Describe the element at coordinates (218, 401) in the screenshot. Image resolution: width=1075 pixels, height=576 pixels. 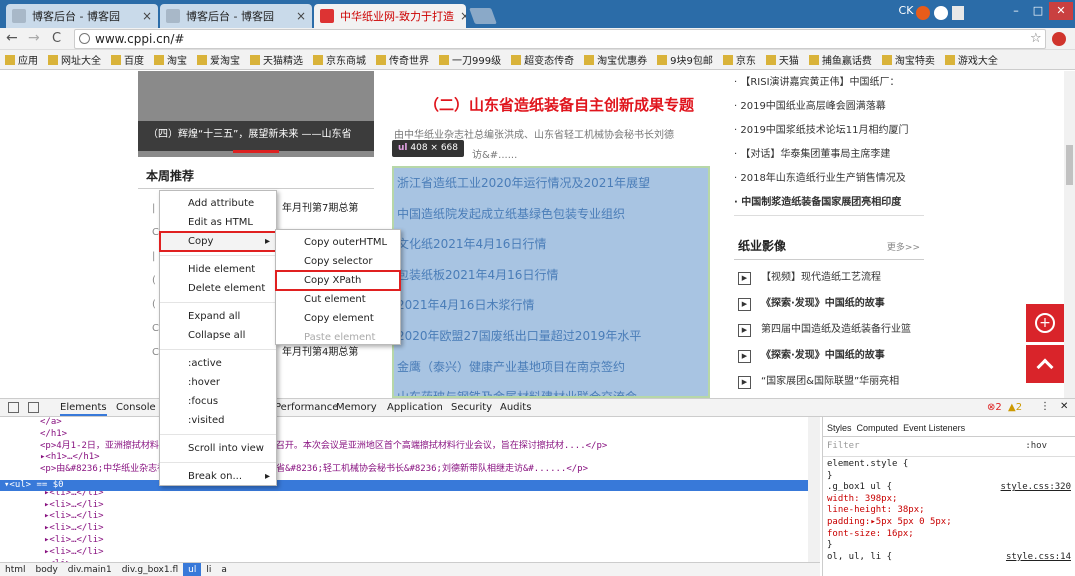
I see `context-menu-item: :focus` at that location.